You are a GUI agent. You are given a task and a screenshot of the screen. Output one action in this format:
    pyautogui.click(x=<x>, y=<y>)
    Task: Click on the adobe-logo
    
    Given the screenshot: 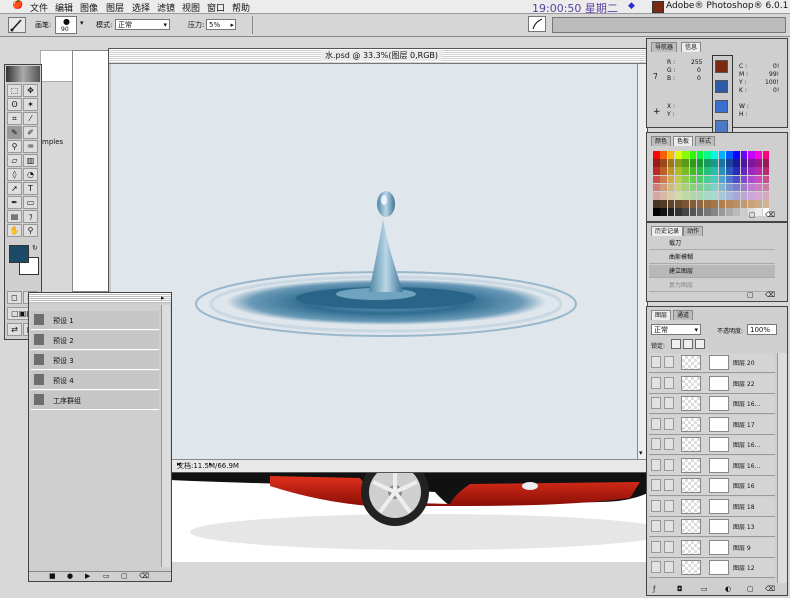 What is the action you would take?
    pyautogui.click(x=23, y=74)
    